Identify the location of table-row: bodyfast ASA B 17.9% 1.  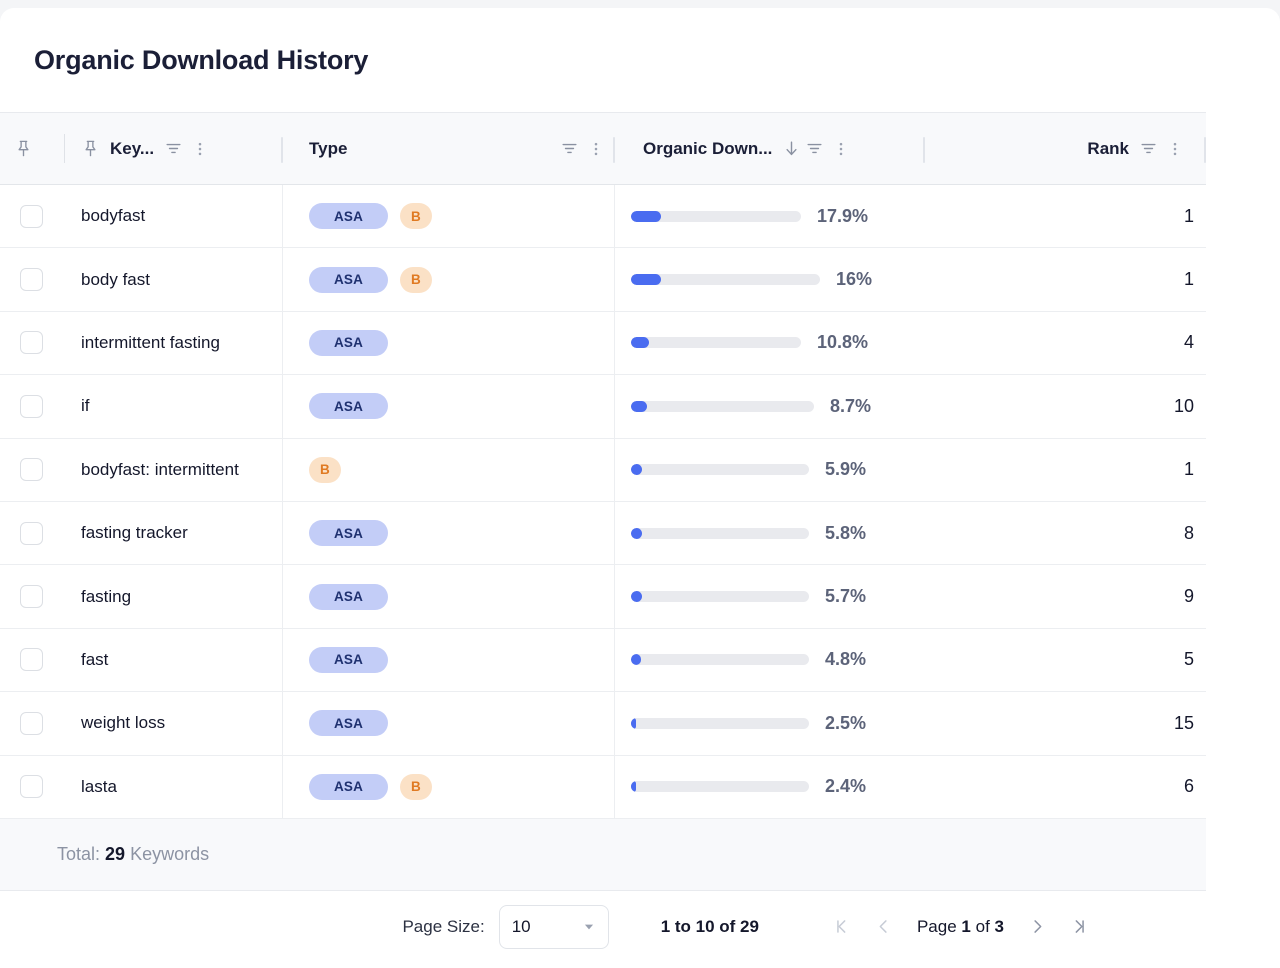
(603, 217).